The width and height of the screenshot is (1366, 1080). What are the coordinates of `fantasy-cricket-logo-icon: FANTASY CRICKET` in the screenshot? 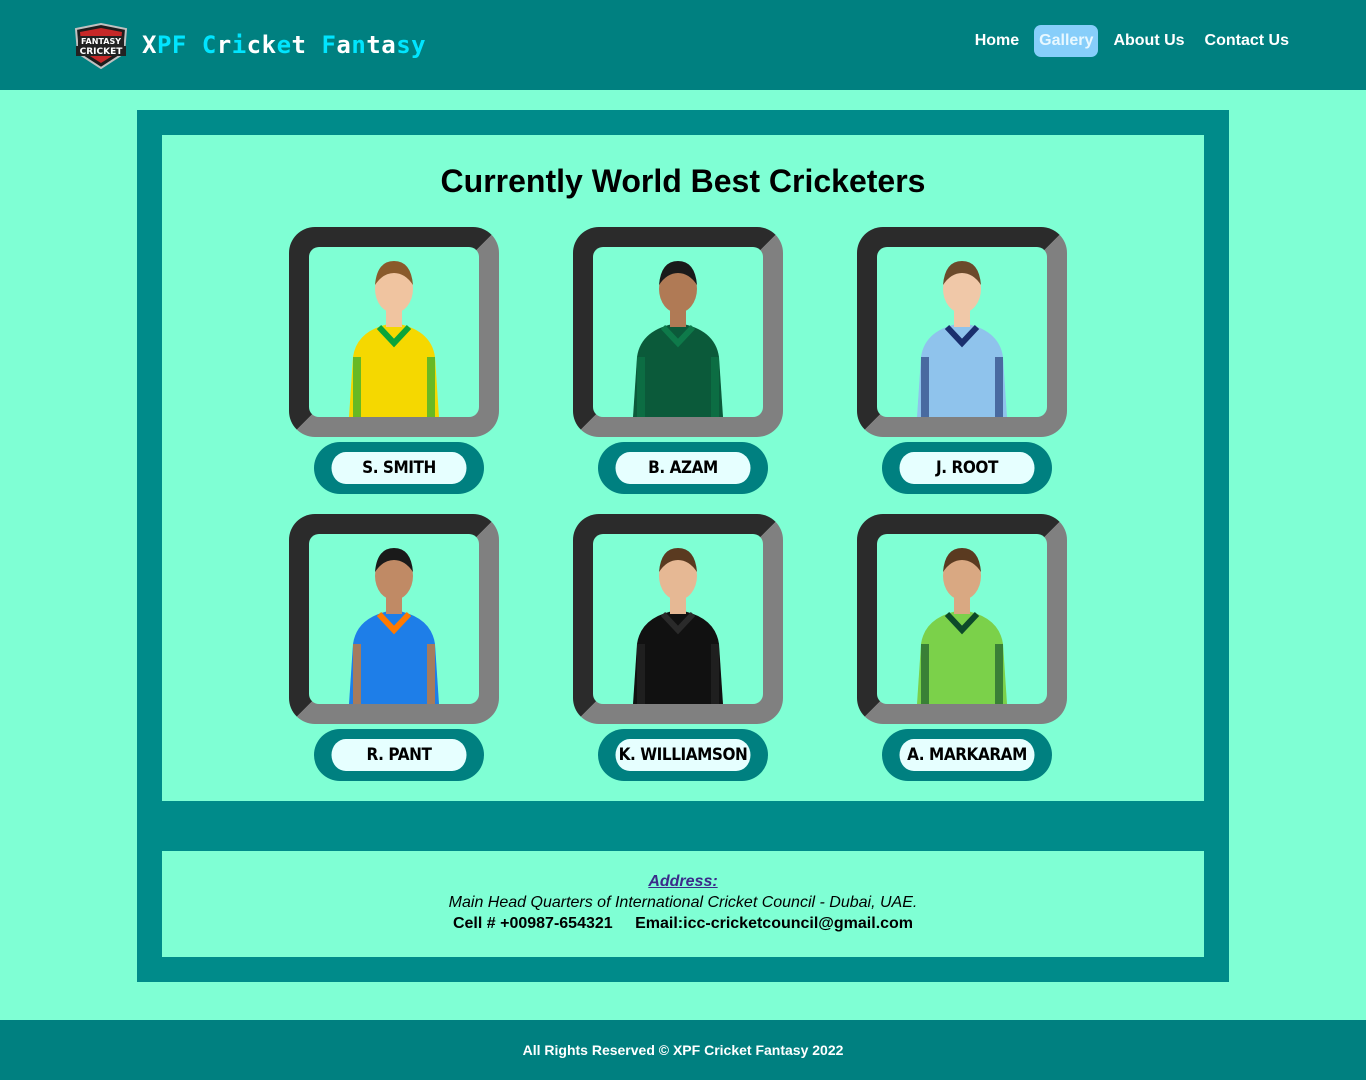 It's located at (101, 46).